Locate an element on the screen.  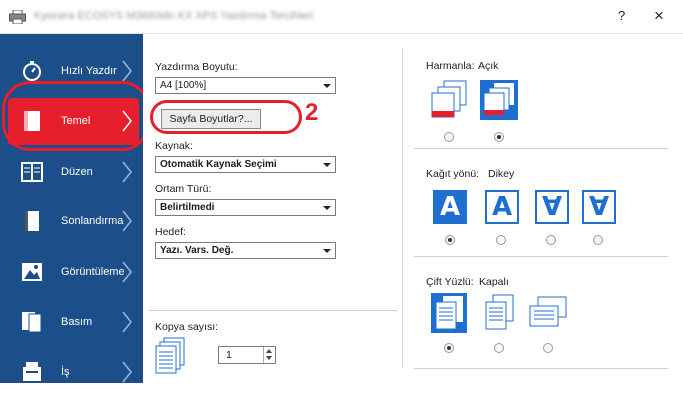
landscape-rotated-option: ∀ is located at coordinates (599, 207).